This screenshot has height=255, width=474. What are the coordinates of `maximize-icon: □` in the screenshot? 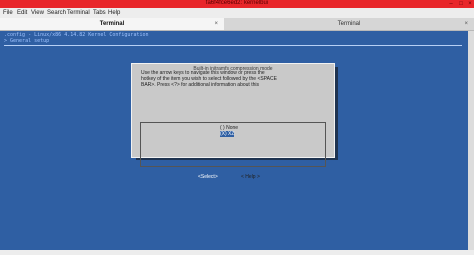 It's located at (461, 4).